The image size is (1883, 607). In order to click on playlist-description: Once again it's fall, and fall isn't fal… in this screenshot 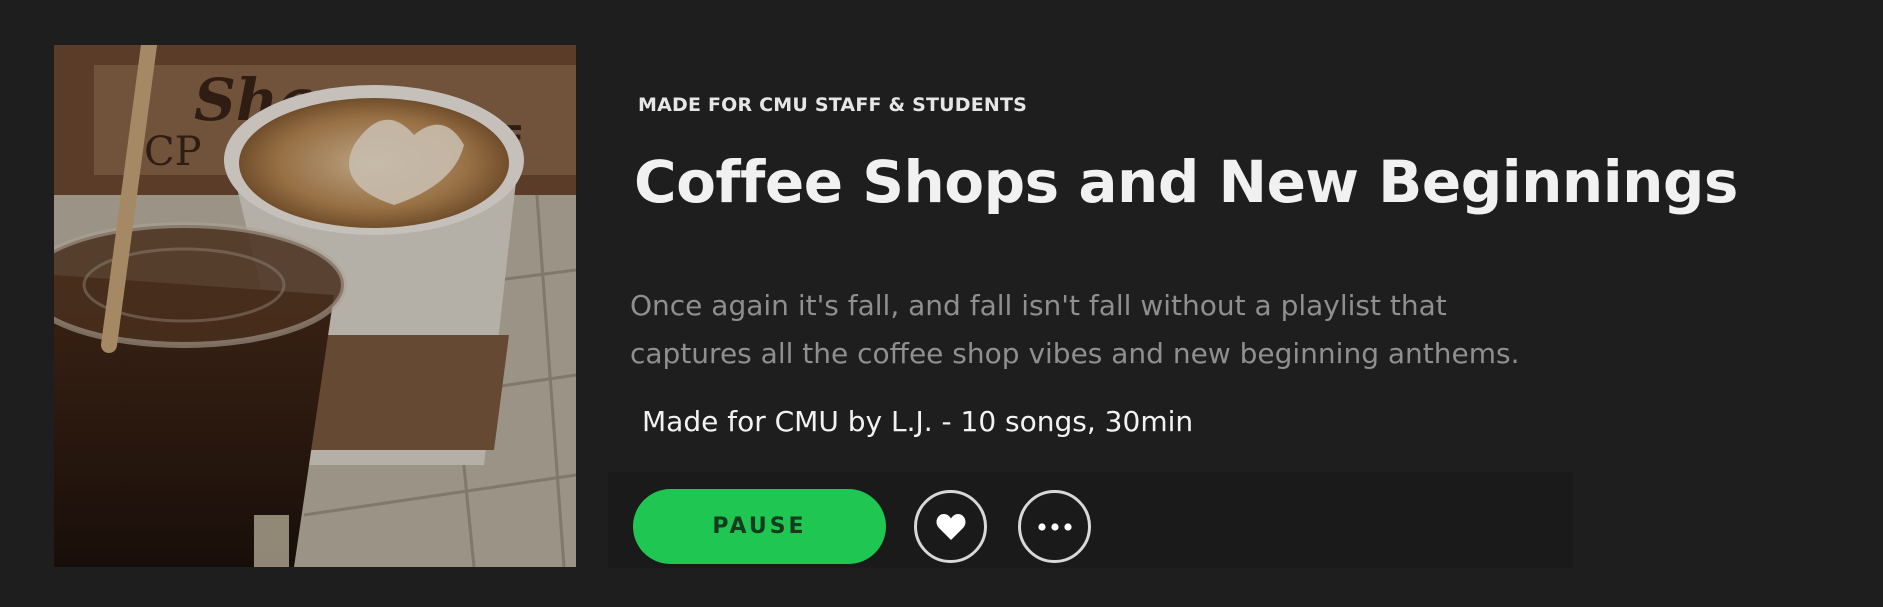, I will do `click(1130, 330)`.